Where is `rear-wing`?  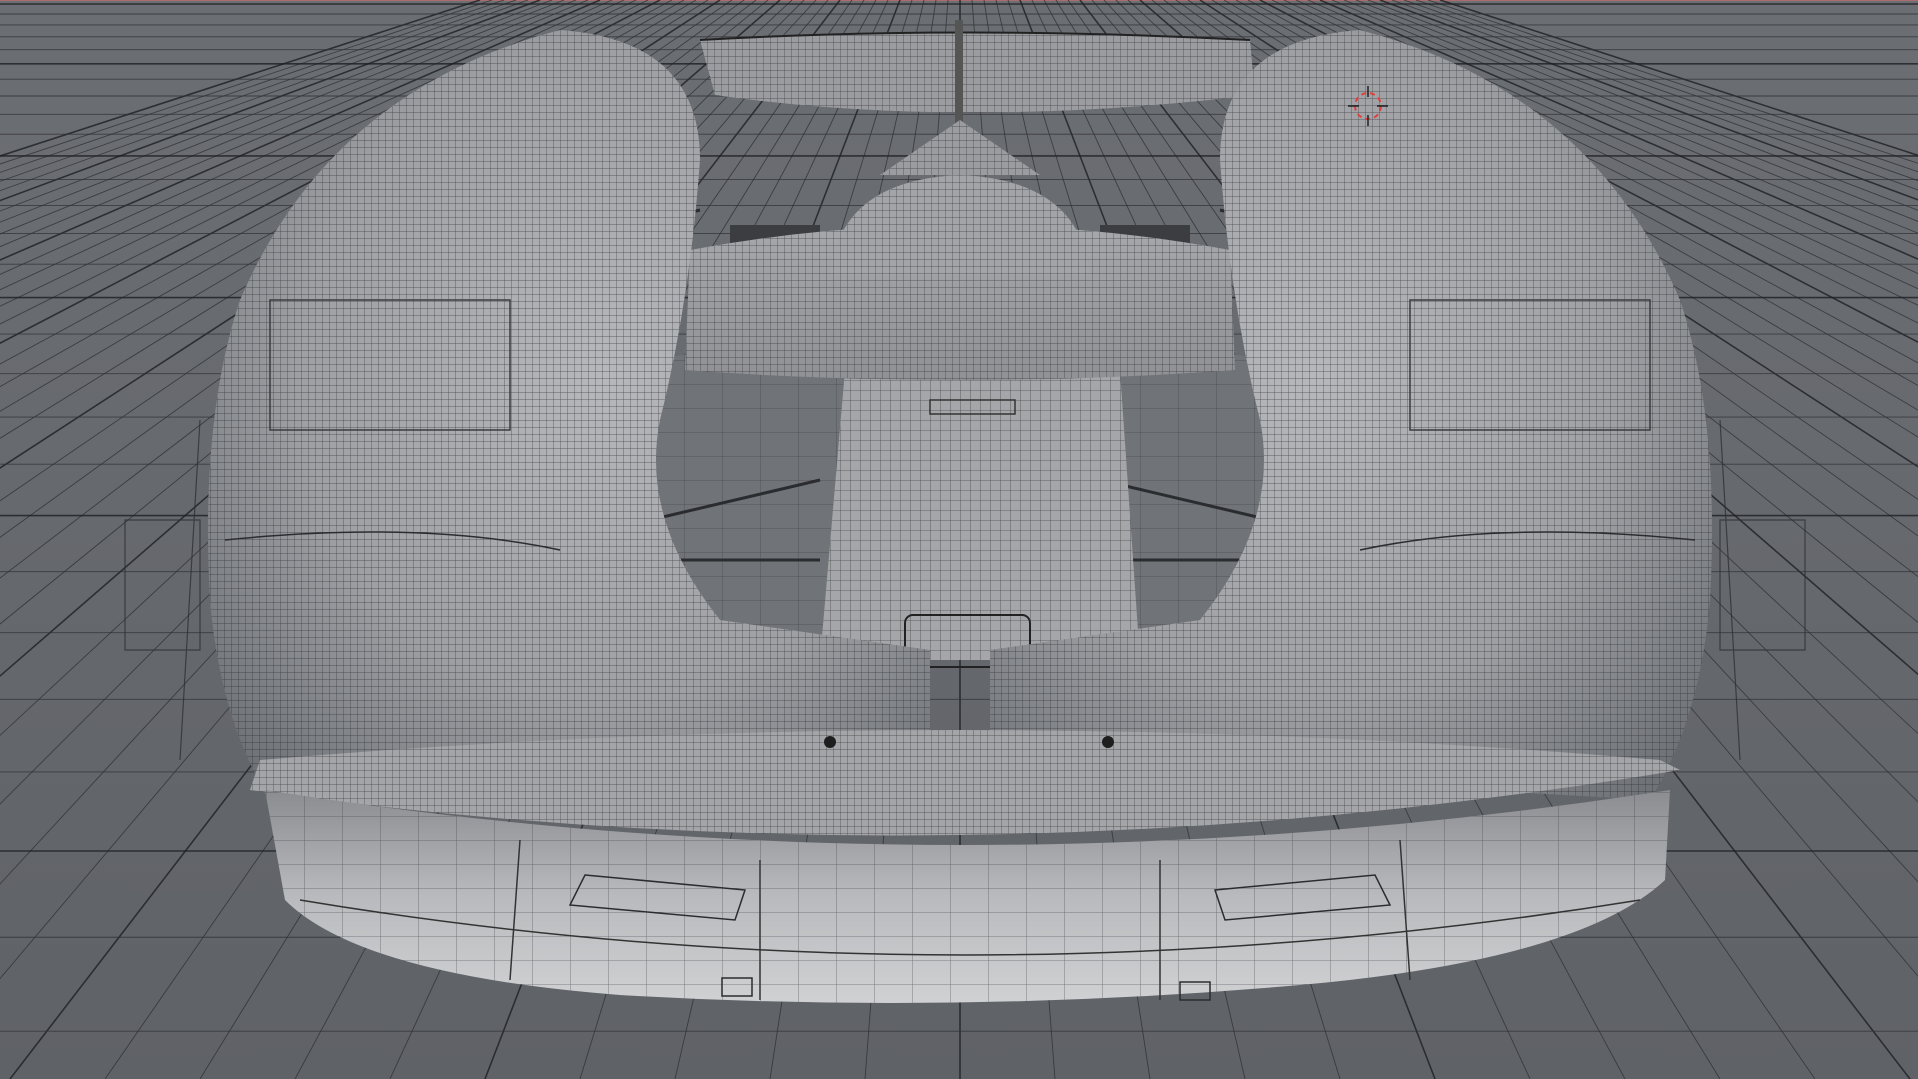 rear-wing is located at coordinates (977, 80).